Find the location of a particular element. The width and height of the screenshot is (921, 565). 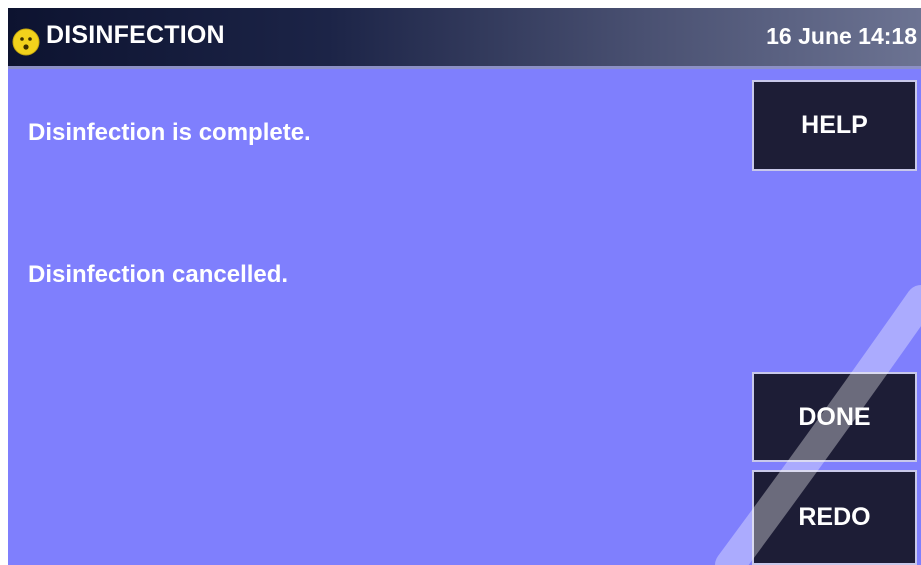

redo-button: REDO is located at coordinates (834, 517).